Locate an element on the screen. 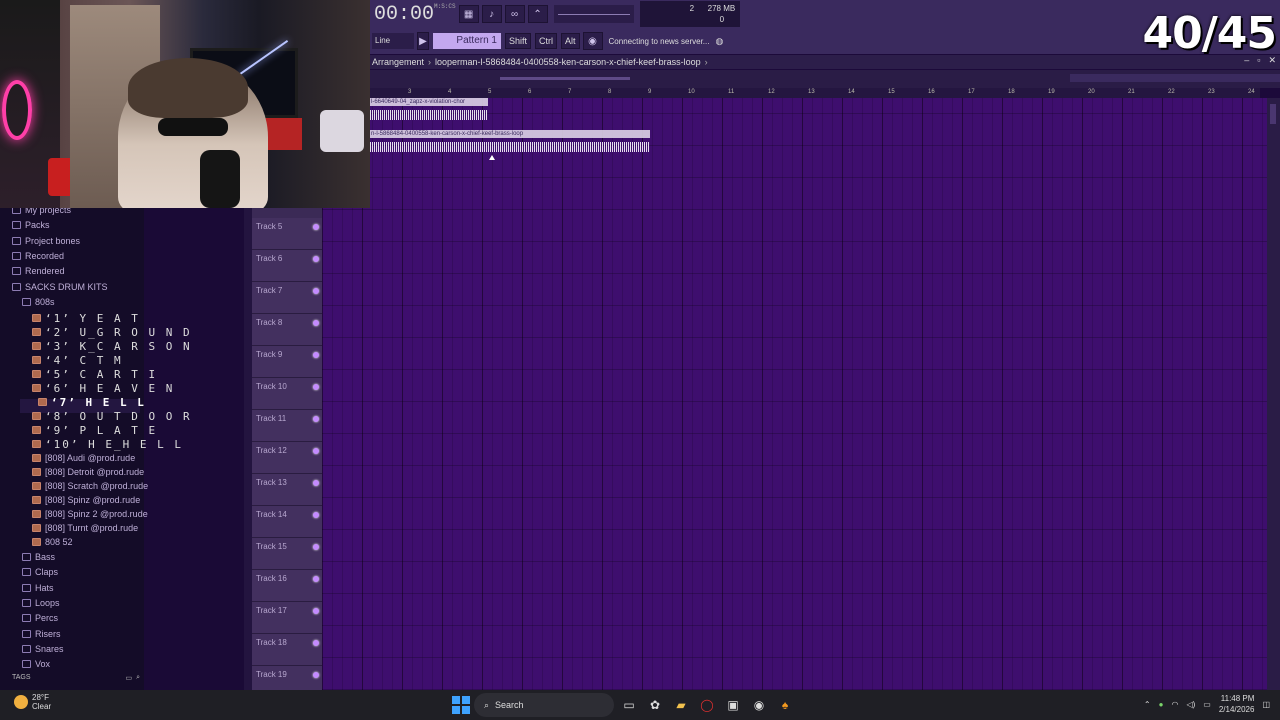 Image resolution: width=1280 pixels, height=720 pixels. track-header: Track 11 is located at coordinates (287, 426).